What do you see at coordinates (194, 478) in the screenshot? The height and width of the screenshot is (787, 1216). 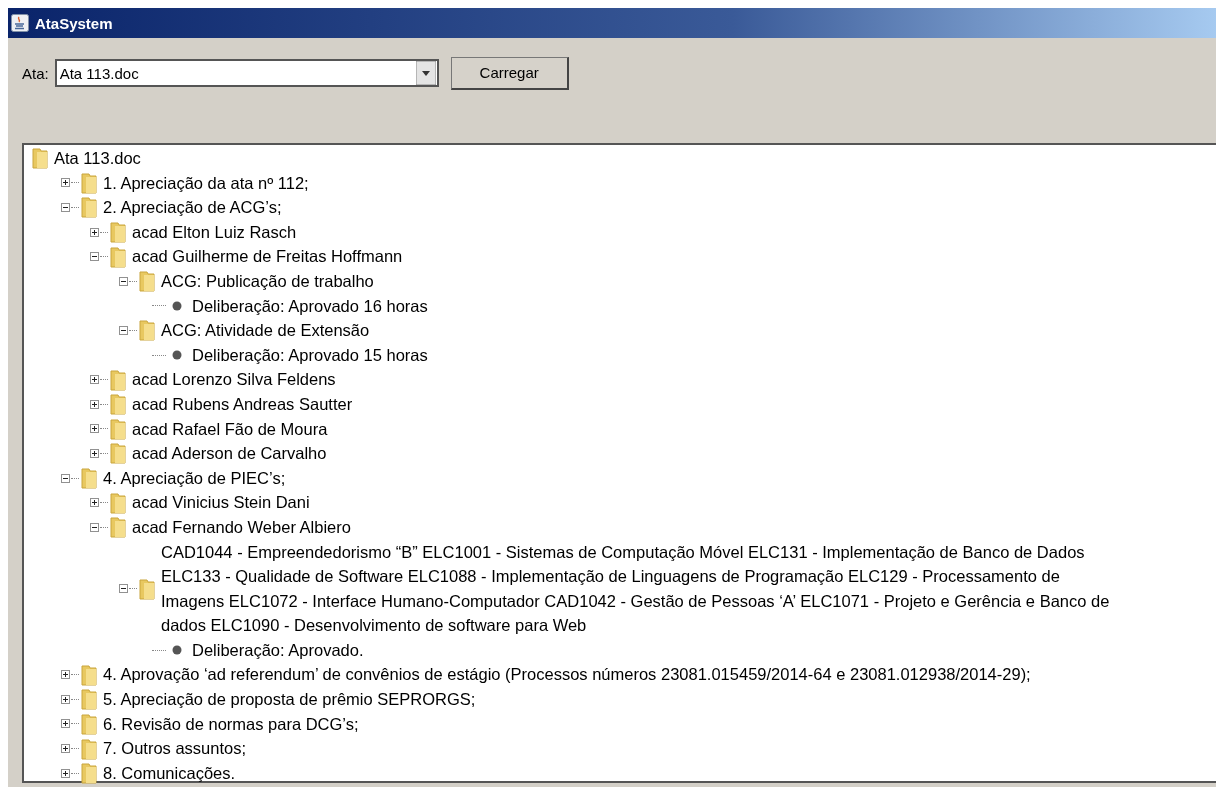 I see `tree-item: 4. Apreciação de PIEC’s;` at bounding box center [194, 478].